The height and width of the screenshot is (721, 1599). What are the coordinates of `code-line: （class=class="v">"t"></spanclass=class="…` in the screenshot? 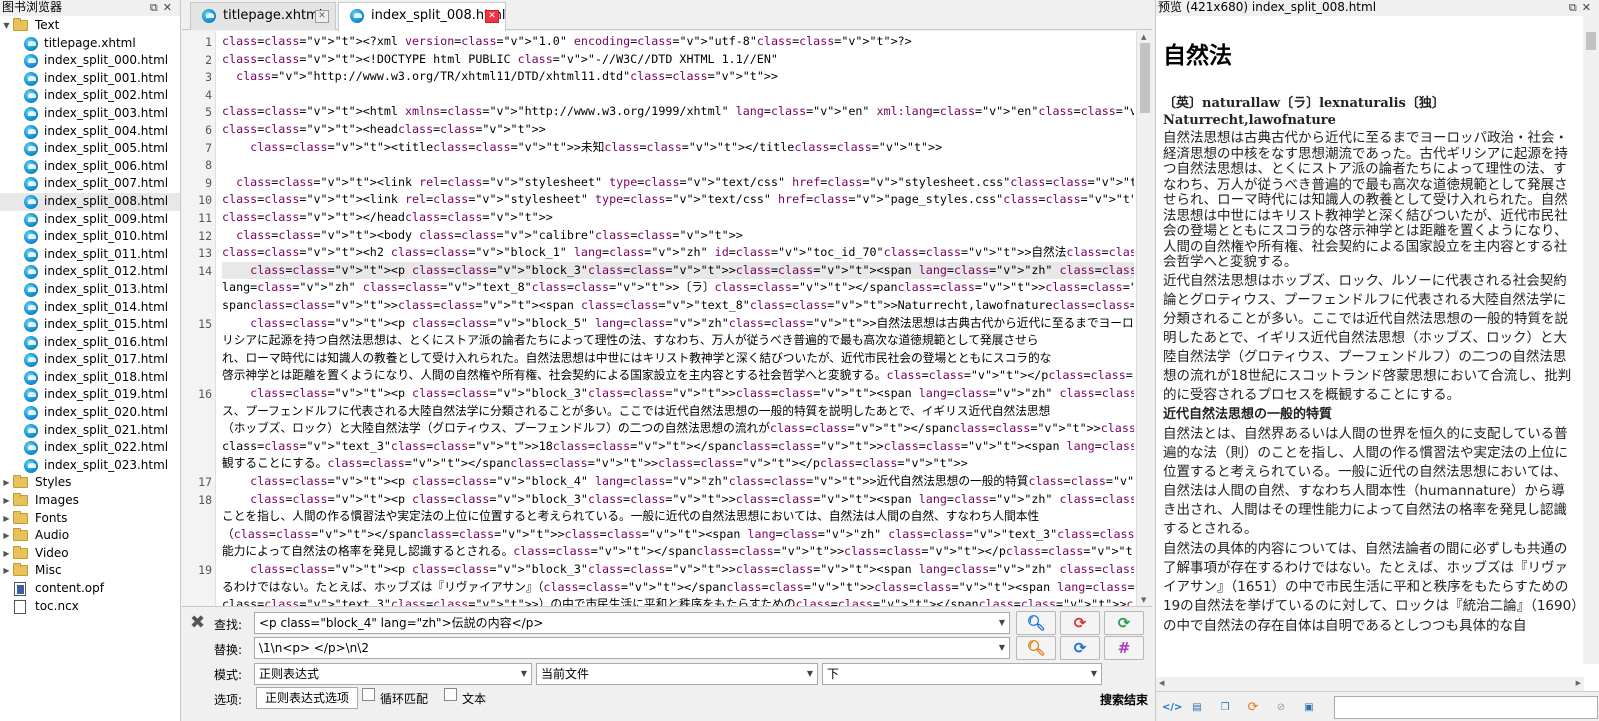 It's located at (678, 535).